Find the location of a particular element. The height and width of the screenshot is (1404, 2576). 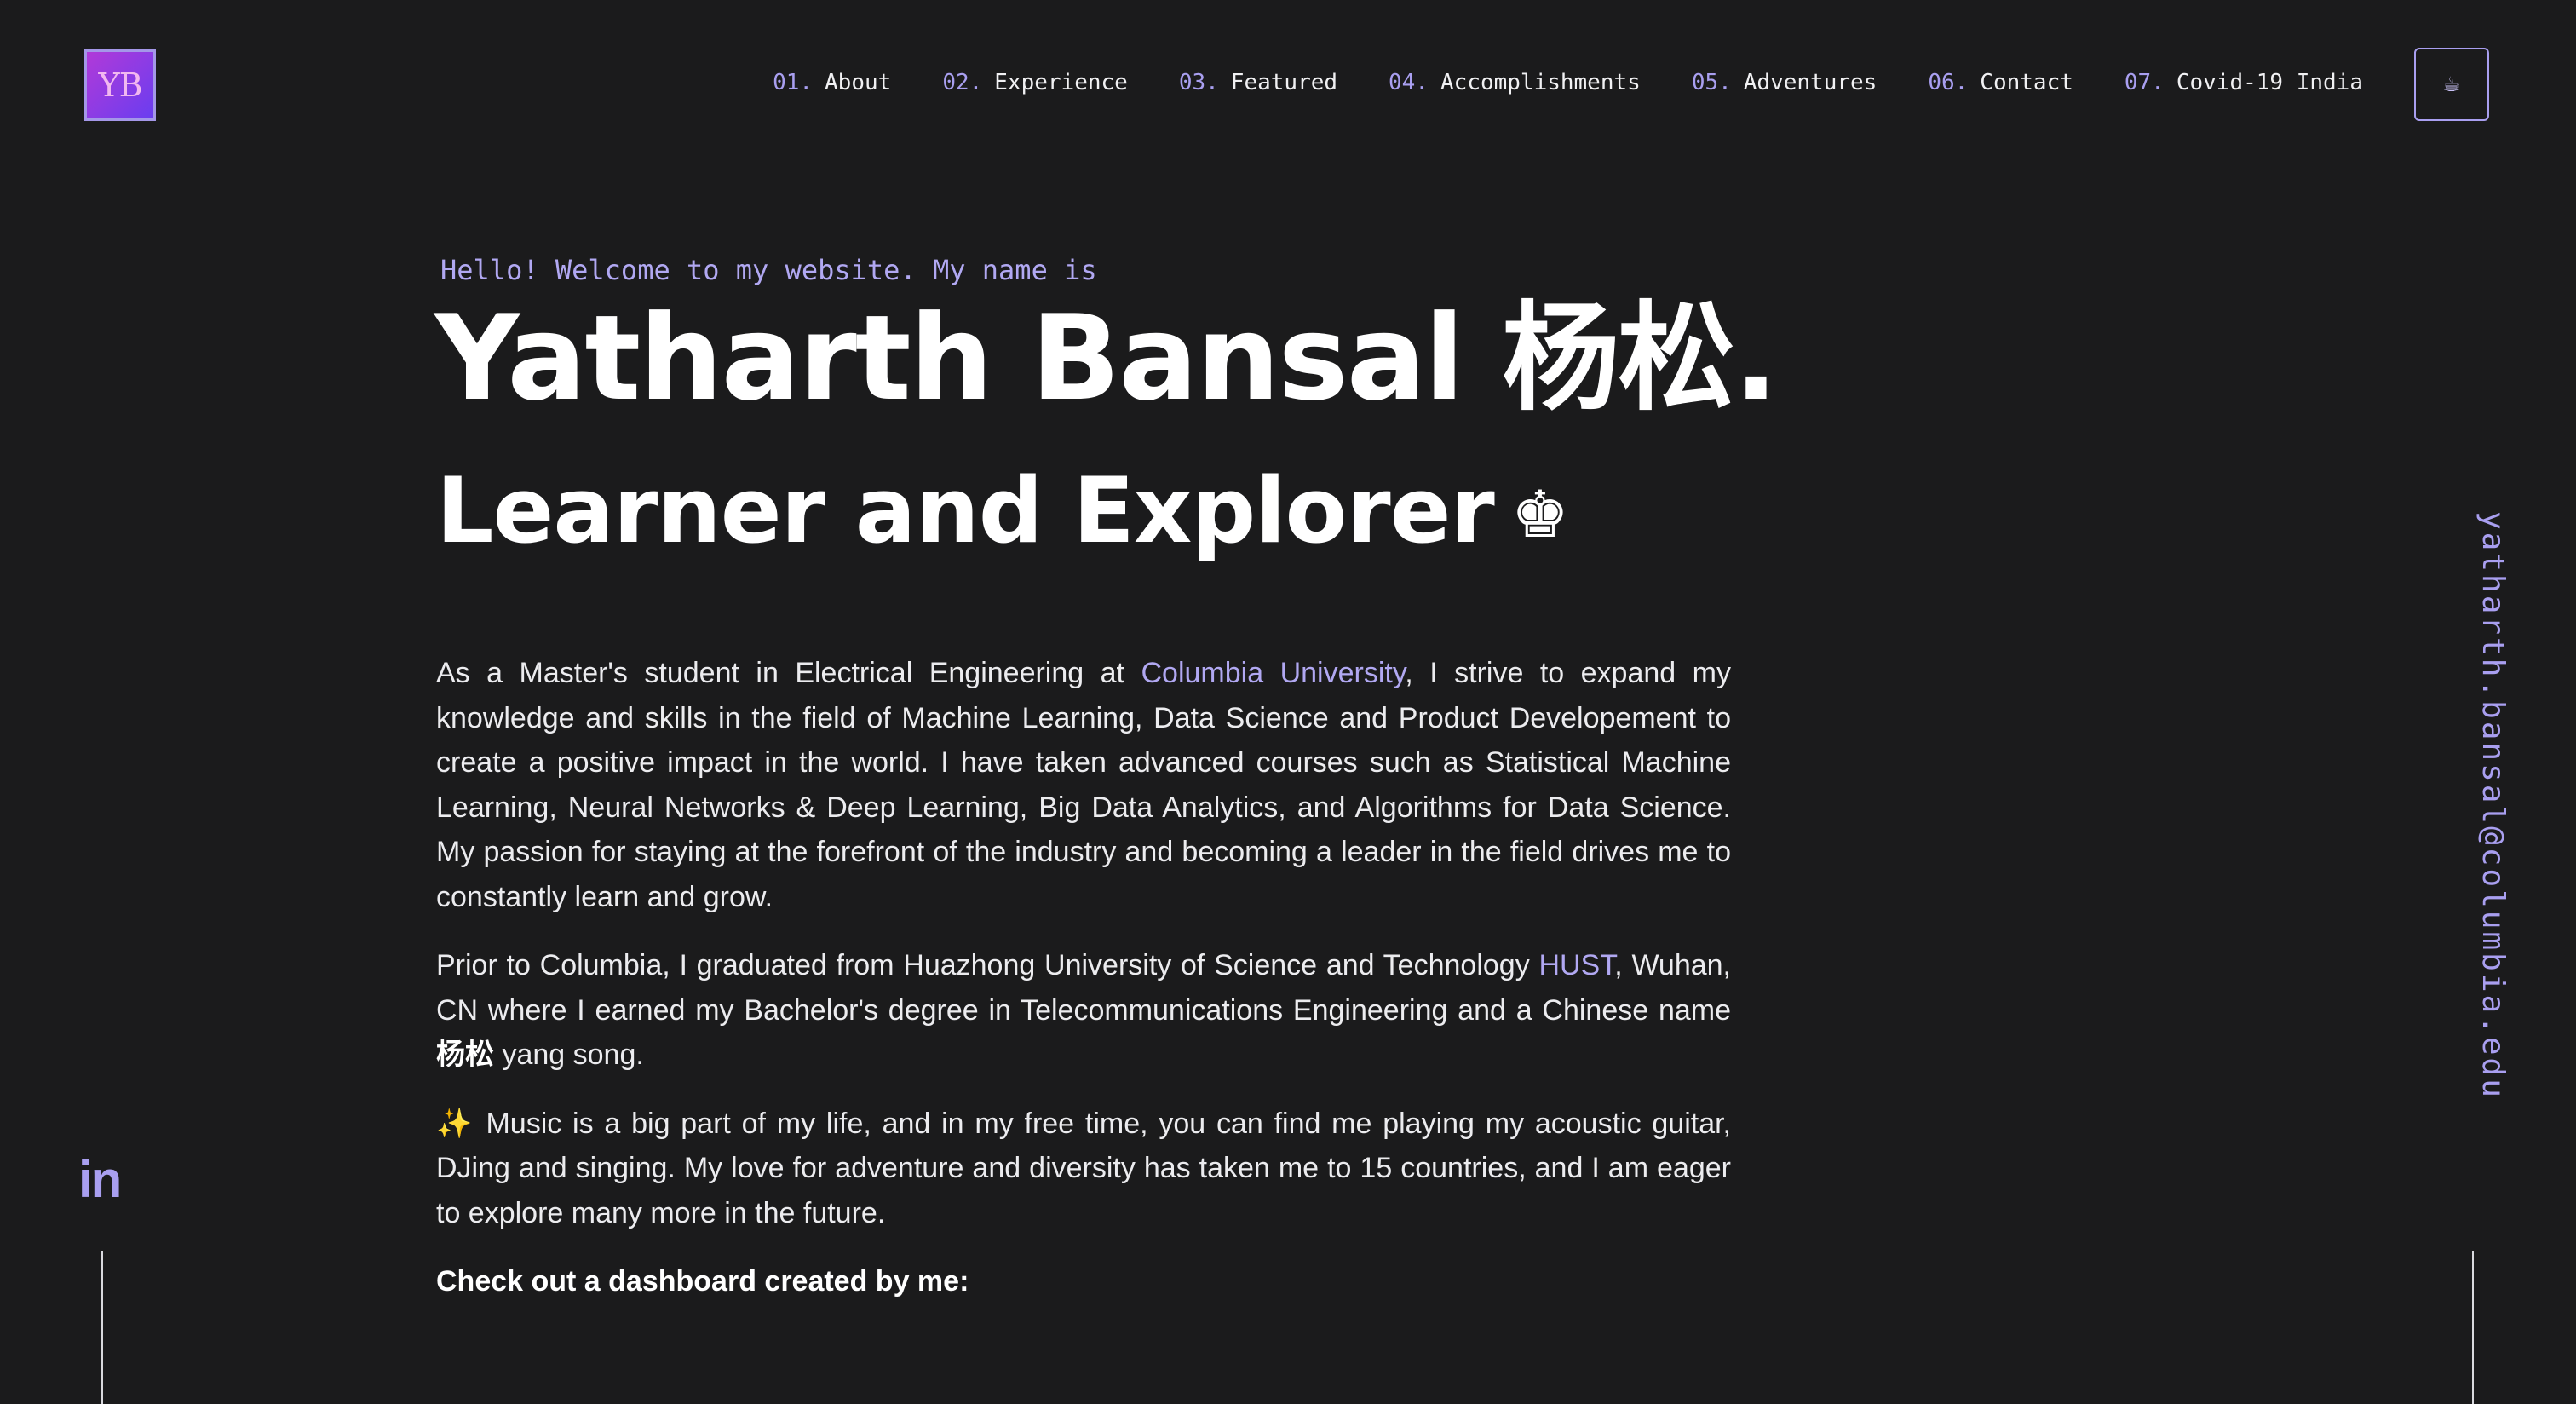

logo-text: YB is located at coordinates (120, 85).